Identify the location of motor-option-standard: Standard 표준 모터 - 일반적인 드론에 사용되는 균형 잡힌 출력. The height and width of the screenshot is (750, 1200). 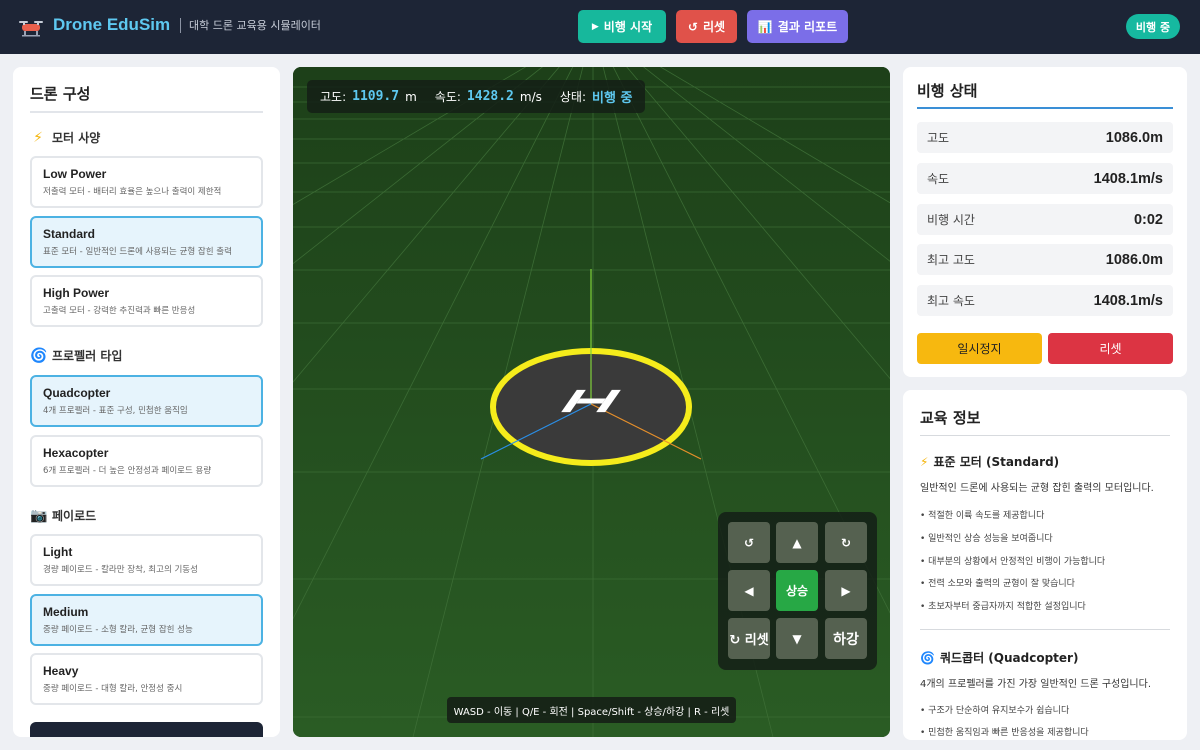
(146, 242).